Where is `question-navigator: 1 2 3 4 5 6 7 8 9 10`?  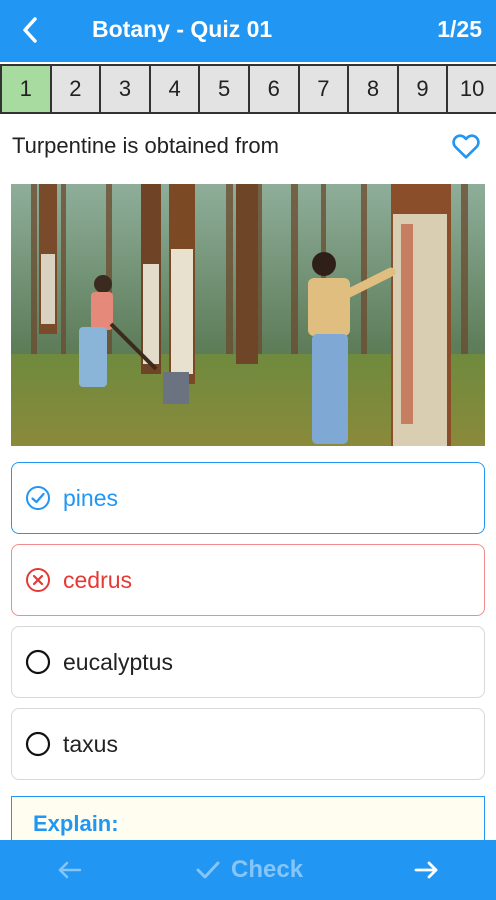
question-navigator: 1 2 3 4 5 6 7 8 9 10 is located at coordinates (248, 89).